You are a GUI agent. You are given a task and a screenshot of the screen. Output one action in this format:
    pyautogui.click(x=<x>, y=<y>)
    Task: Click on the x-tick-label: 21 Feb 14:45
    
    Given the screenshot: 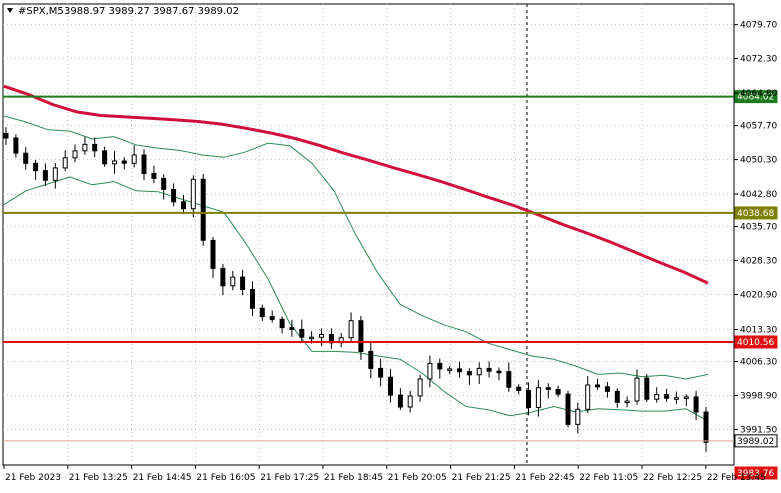 What is the action you would take?
    pyautogui.click(x=162, y=478)
    